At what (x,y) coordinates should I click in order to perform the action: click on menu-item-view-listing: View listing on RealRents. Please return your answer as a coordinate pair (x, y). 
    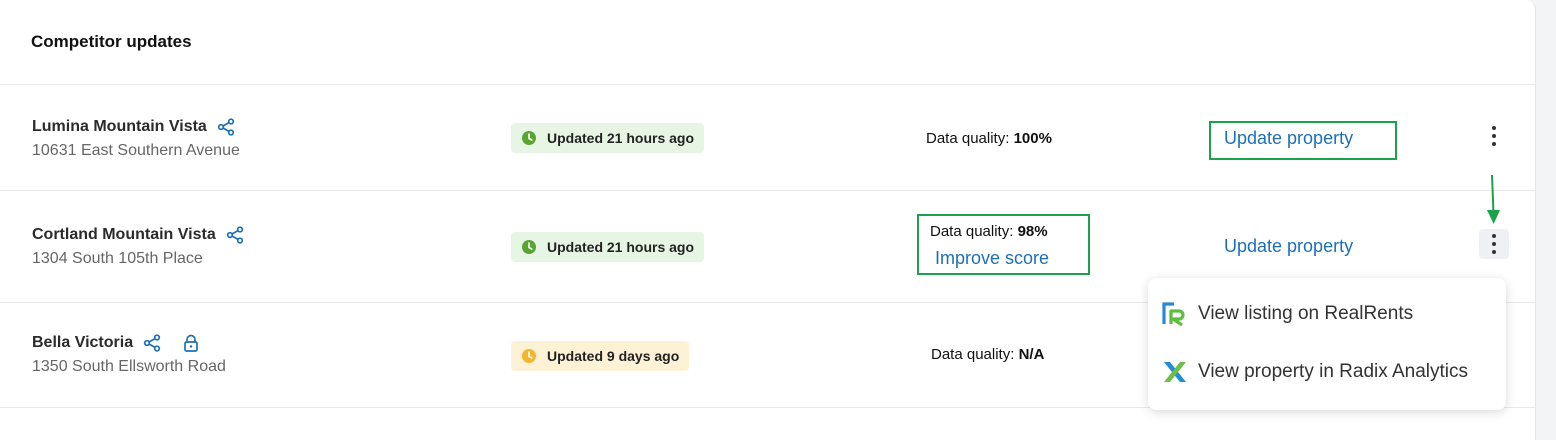
    Looking at the image, I should click on (1288, 314).